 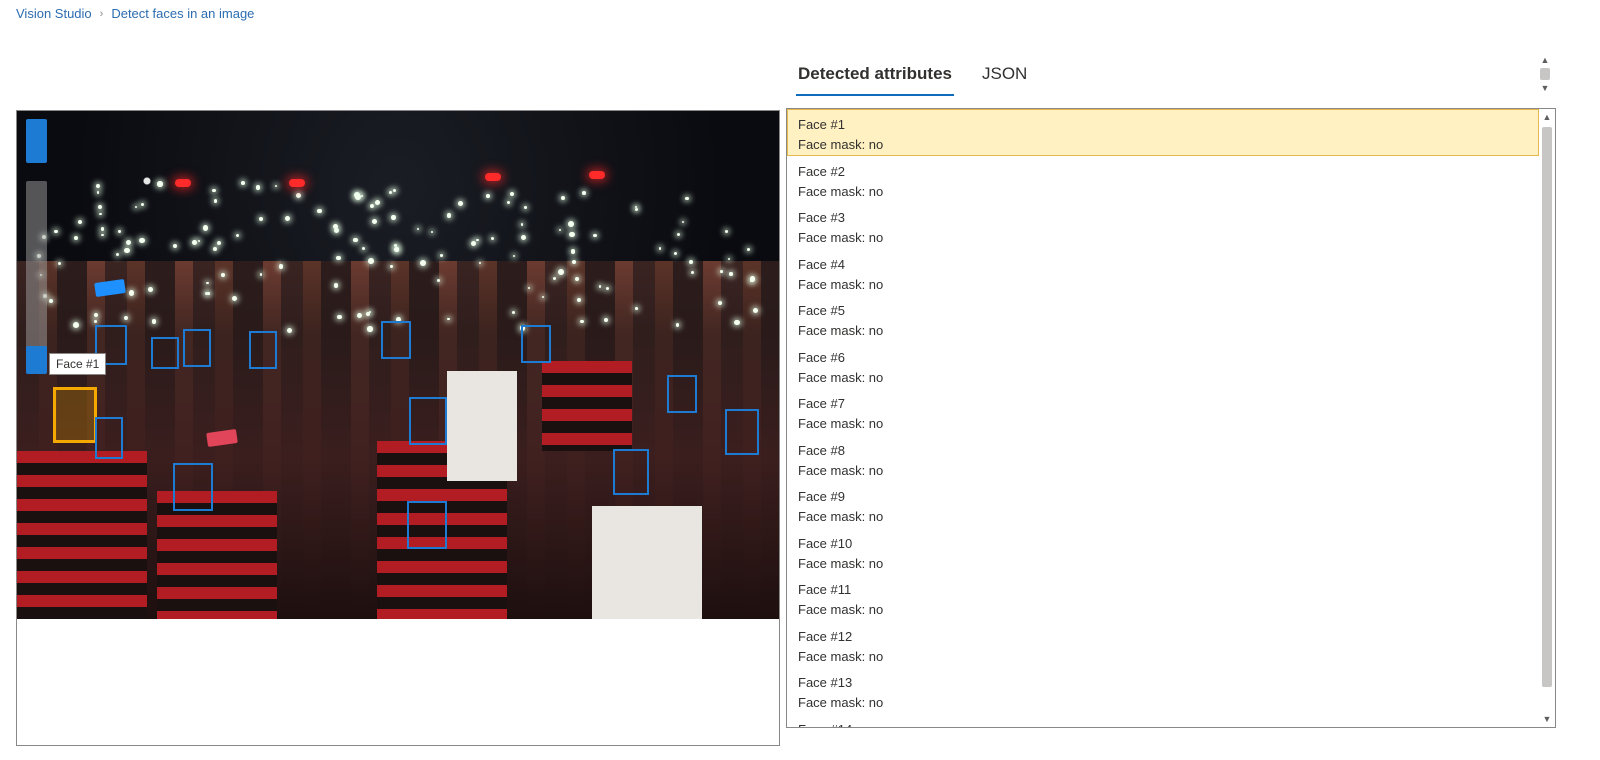 I want to click on face-result-item: Face #11 Face mask: no, so click(x=1163, y=597).